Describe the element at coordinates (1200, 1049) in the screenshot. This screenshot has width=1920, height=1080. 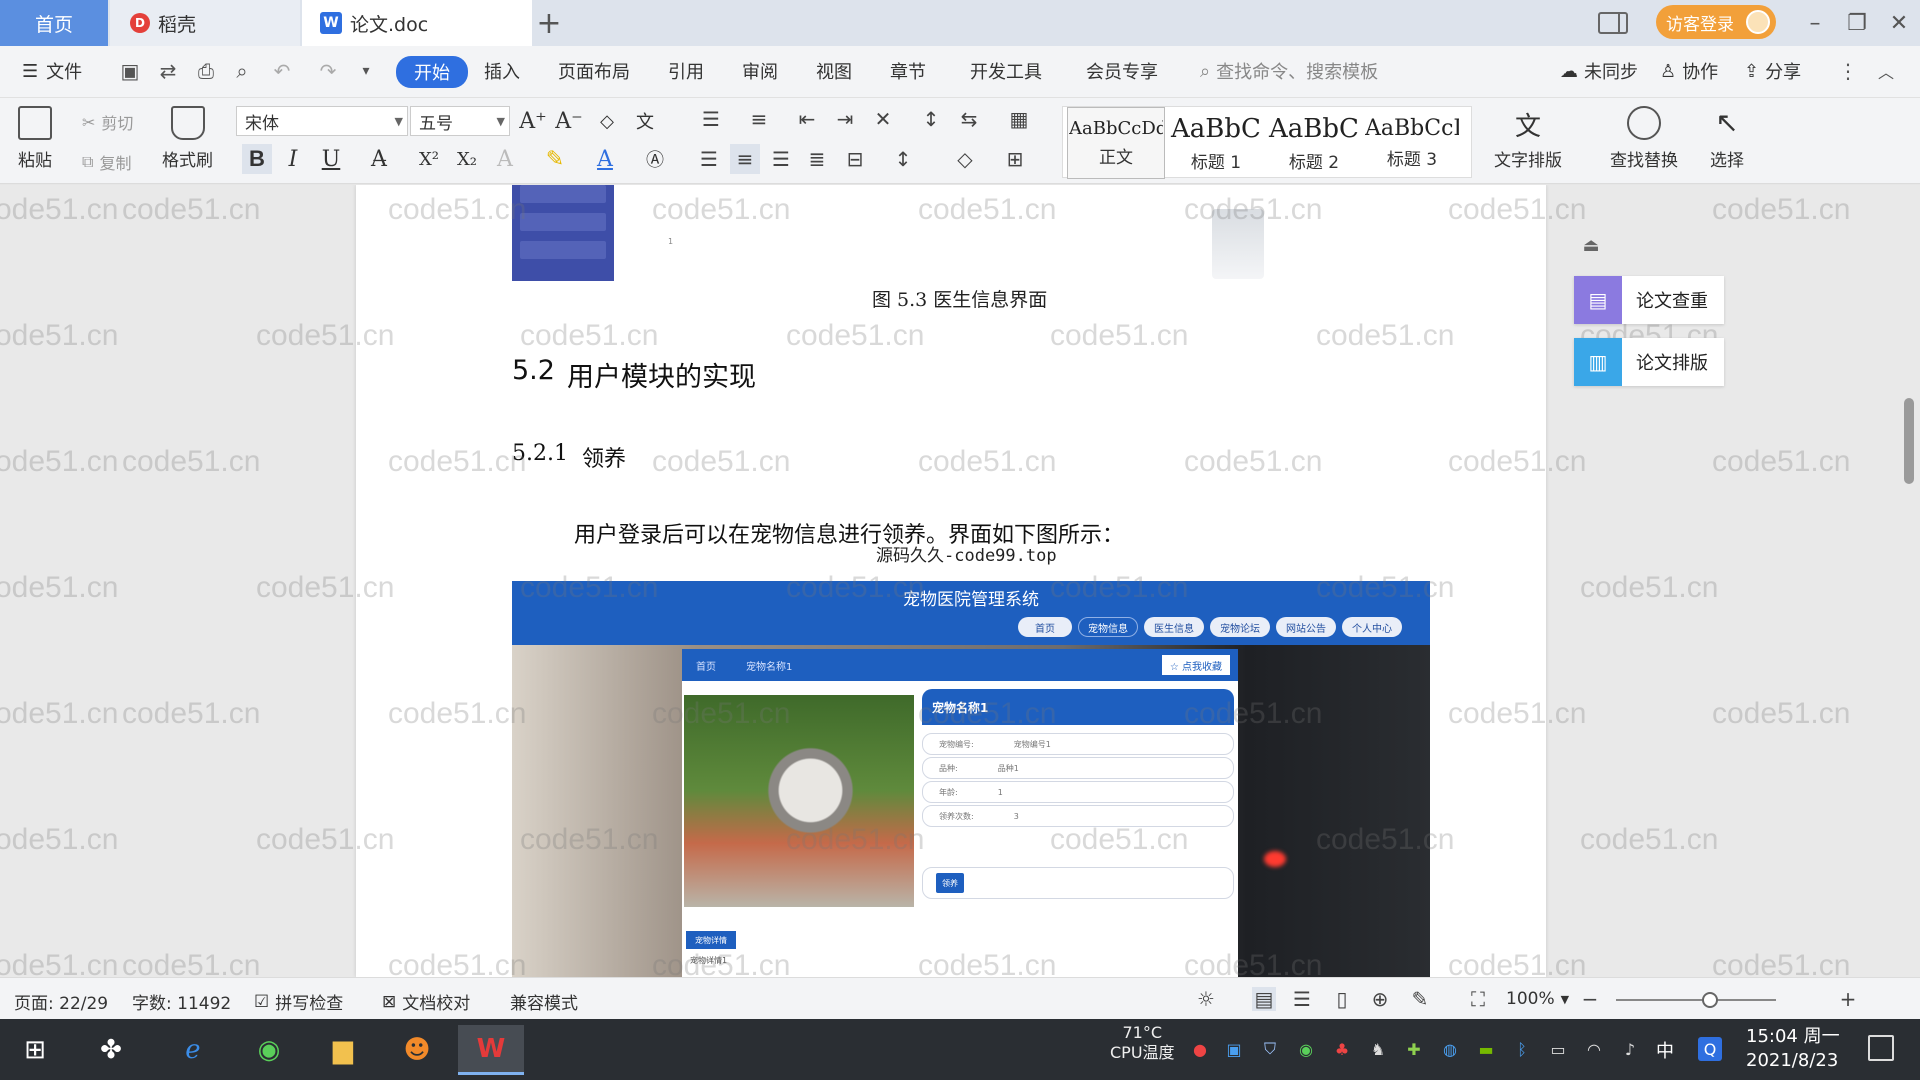
I see `tray-app-icon: ●` at that location.